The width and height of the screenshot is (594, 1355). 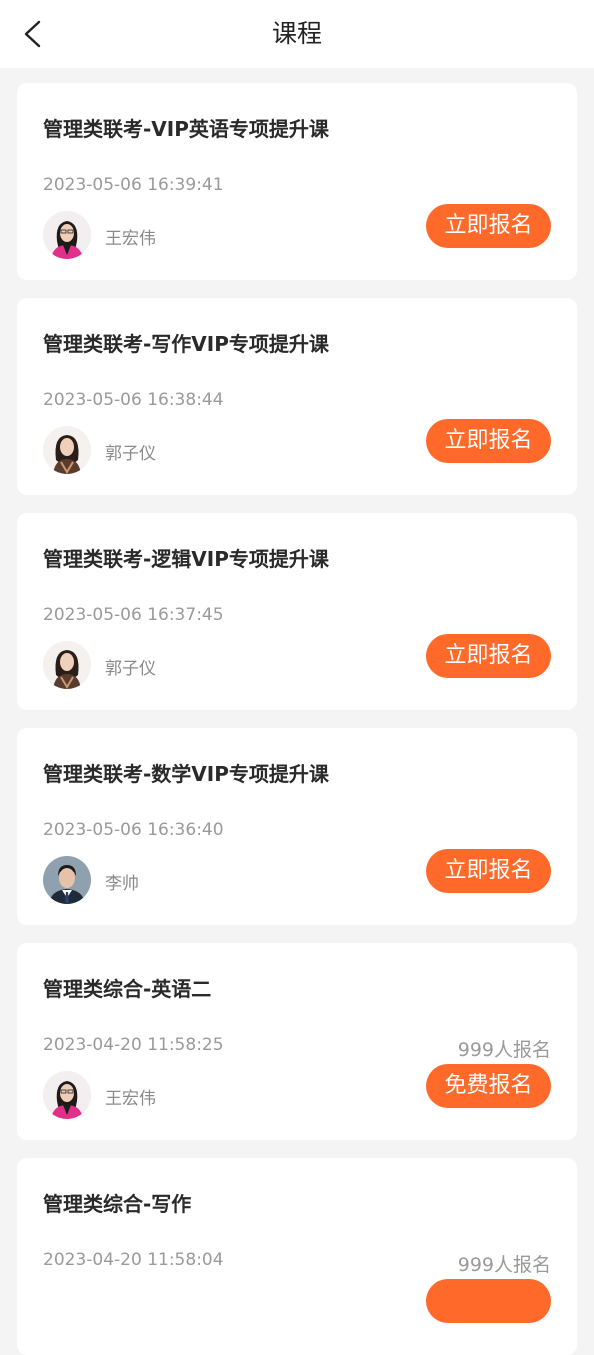 What do you see at coordinates (133, 1260) in the screenshot?
I see `course-time: 2023-04-20 11:58:04` at bounding box center [133, 1260].